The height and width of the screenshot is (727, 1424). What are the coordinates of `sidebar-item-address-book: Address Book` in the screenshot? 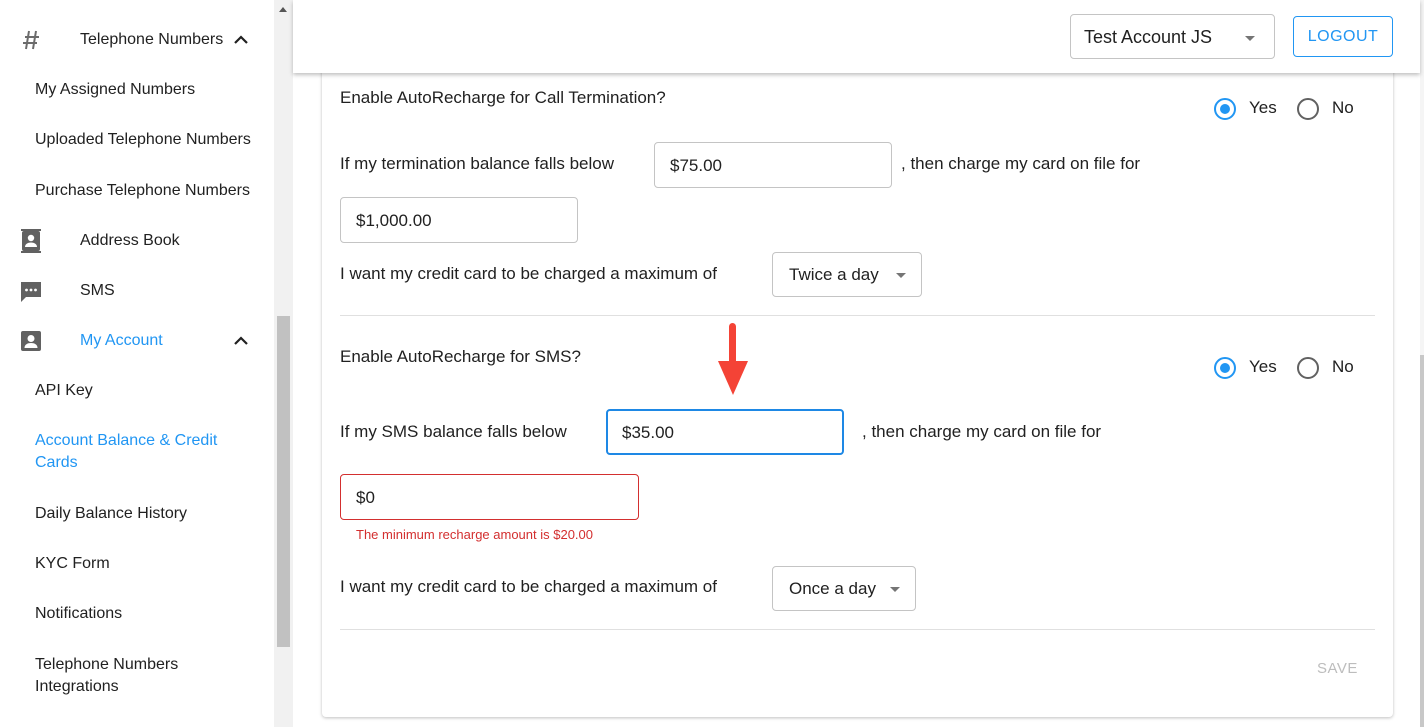 It's located at (137, 241).